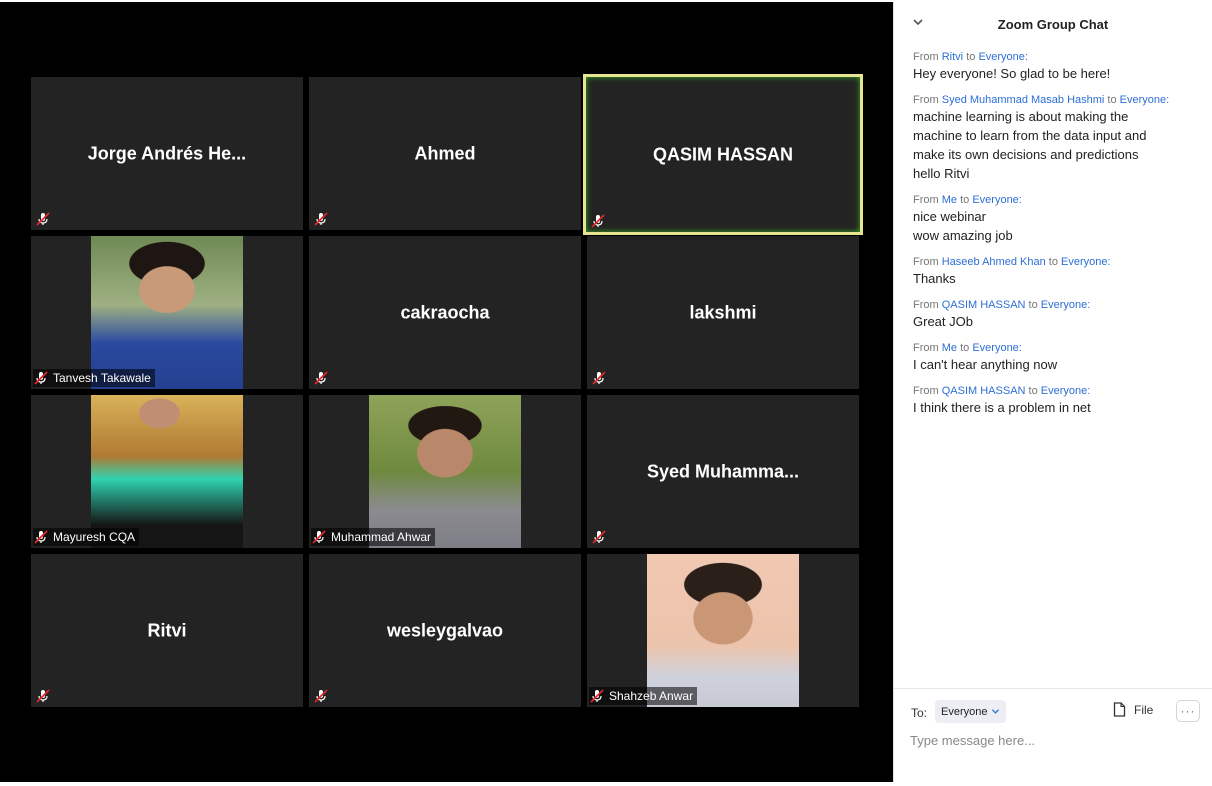 This screenshot has width=1212, height=786. I want to click on file-button: File, so click(1133, 709).